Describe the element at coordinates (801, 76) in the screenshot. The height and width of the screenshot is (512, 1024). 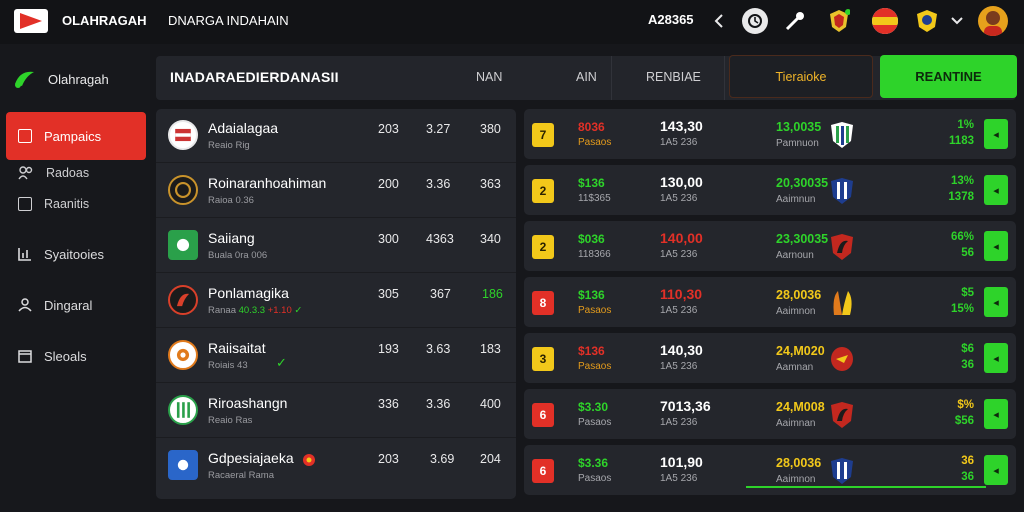
I see `secondary-button: Tieraioke` at that location.